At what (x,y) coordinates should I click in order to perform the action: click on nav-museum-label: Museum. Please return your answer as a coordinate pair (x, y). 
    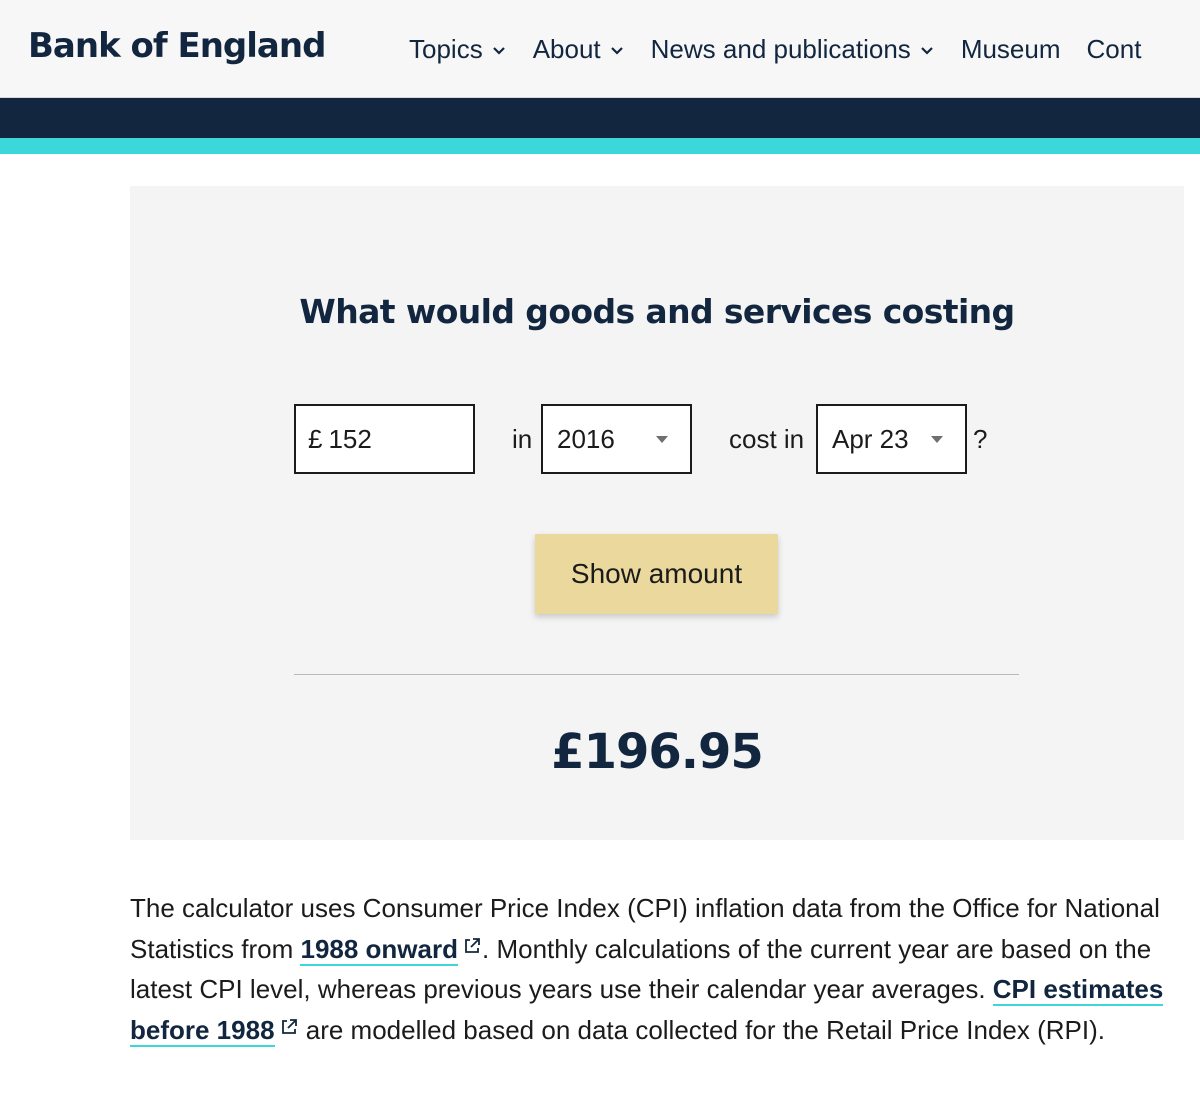
    Looking at the image, I should click on (1010, 49).